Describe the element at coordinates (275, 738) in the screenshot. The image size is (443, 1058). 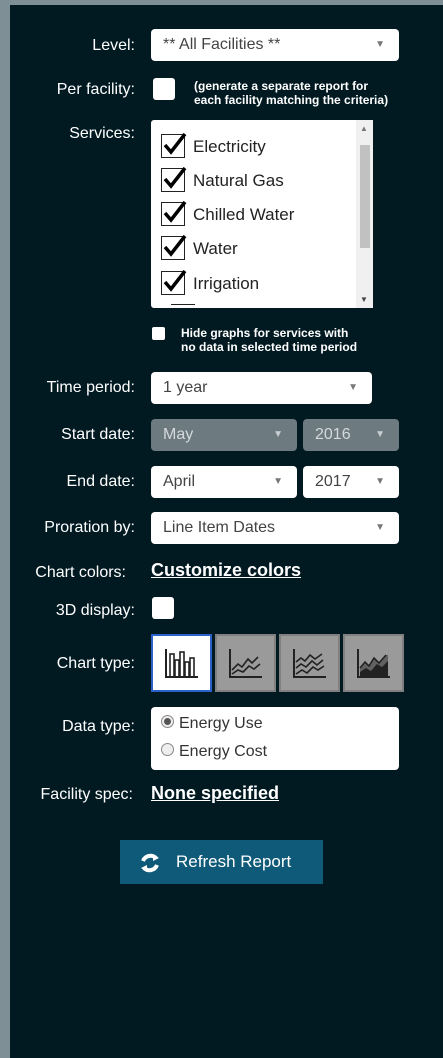
I see `data-type-group: Energy Use Energy Cost` at that location.